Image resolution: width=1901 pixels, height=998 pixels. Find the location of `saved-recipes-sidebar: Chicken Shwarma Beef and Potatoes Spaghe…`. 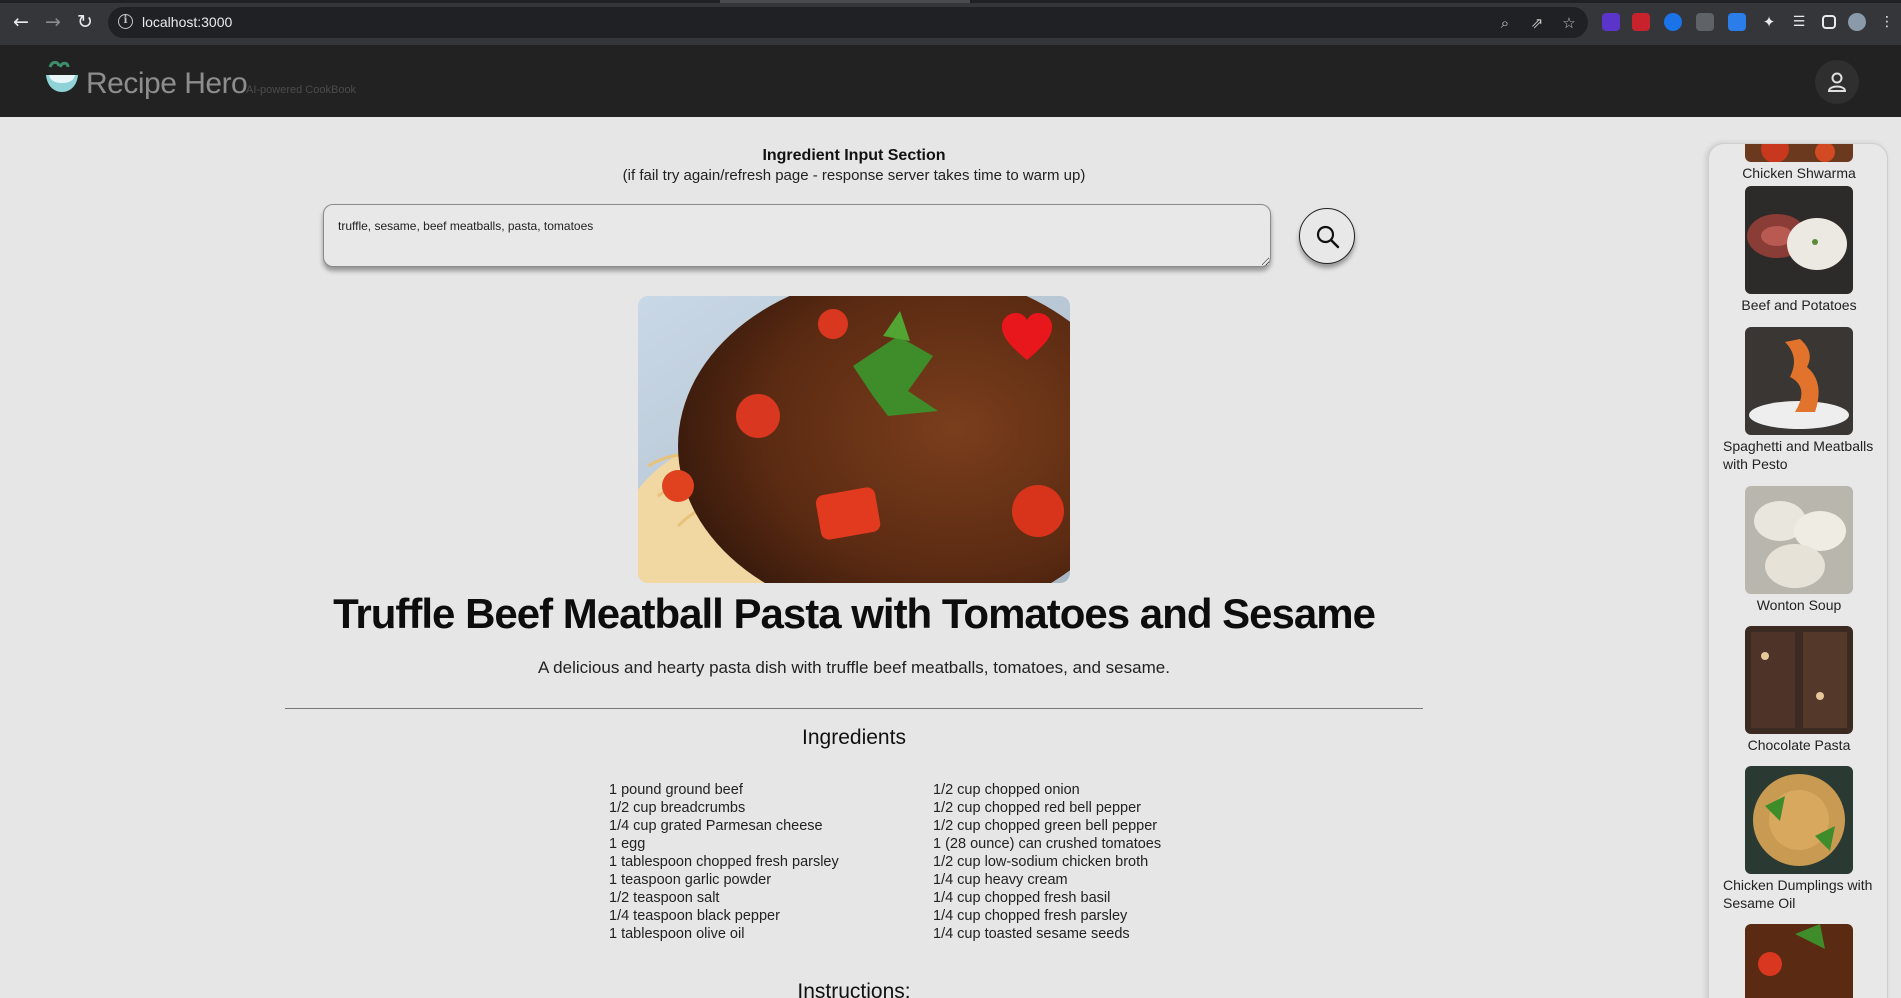

saved-recipes-sidebar: Chicken Shwarma Beef and Potatoes Spaghe… is located at coordinates (1798, 570).